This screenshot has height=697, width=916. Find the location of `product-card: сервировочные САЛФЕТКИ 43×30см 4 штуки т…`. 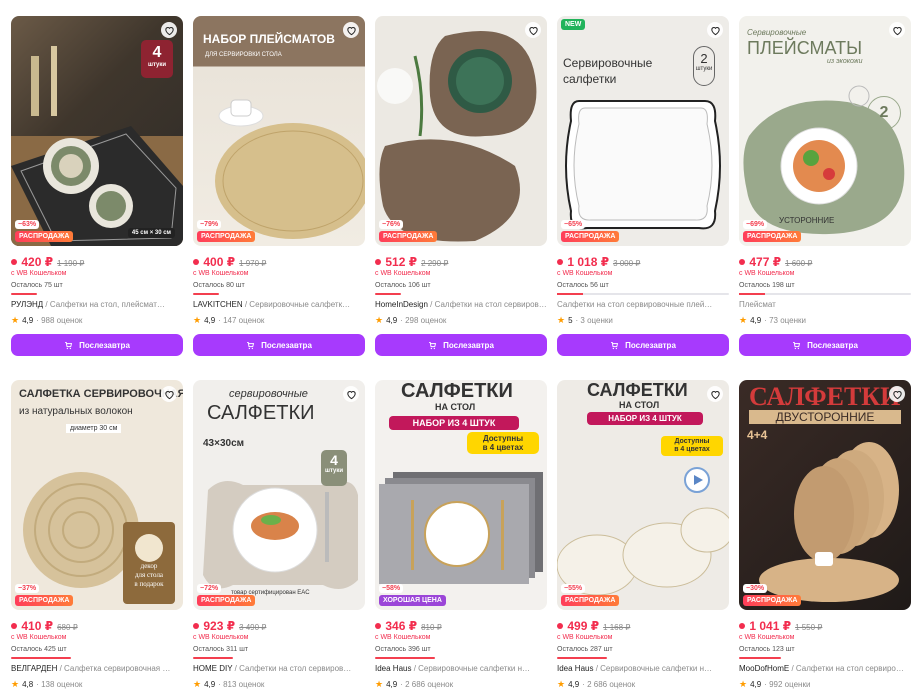

product-card: сервировочные САЛФЕТКИ 43×30см 4 штуки т… is located at coordinates (279, 538).